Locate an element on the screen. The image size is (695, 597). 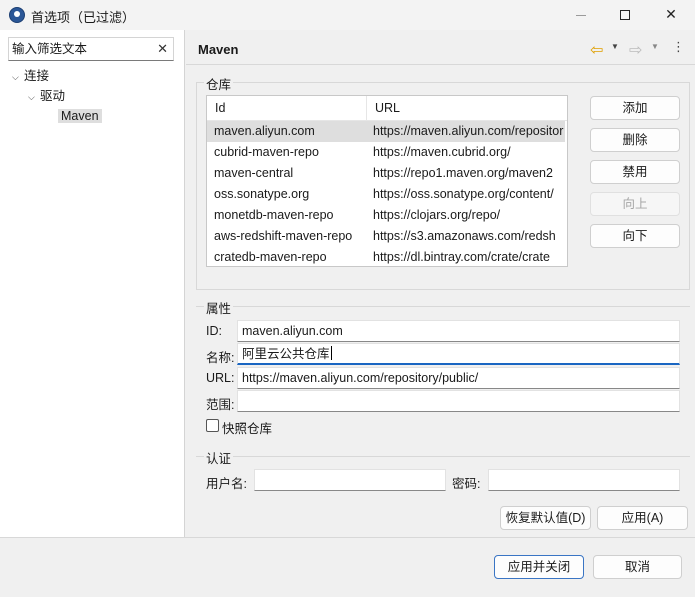
text-caret is located at coordinates (331, 353).